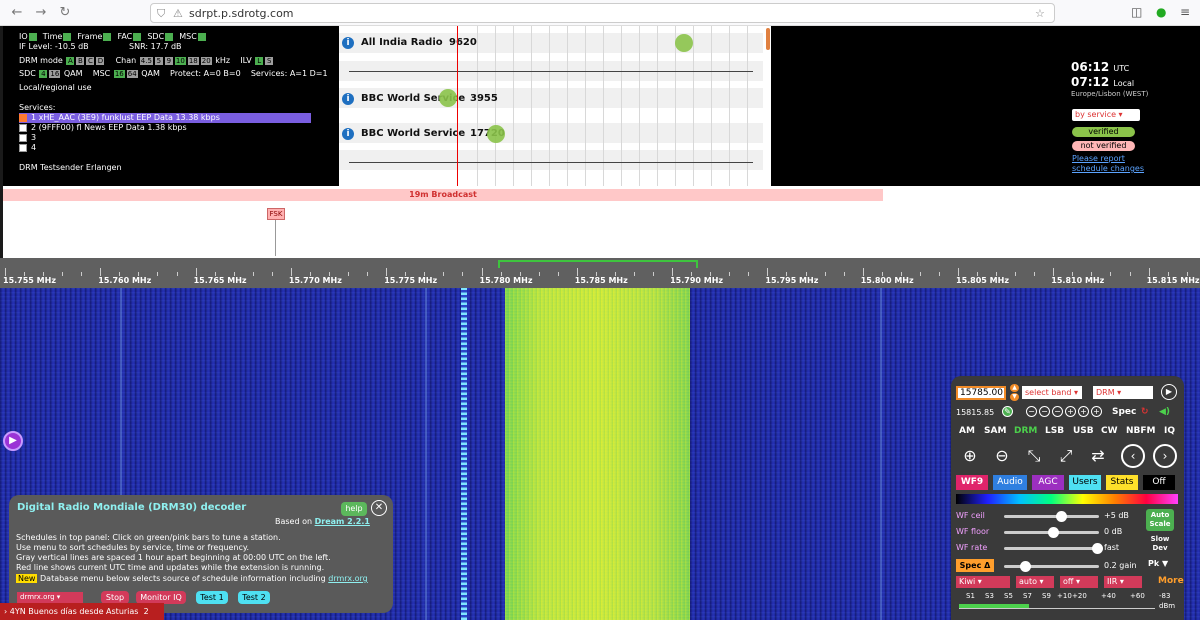 The height and width of the screenshot is (620, 1200). What do you see at coordinates (1040, 13) in the screenshot?
I see `bookmark-star-icon: ☆` at bounding box center [1040, 13].